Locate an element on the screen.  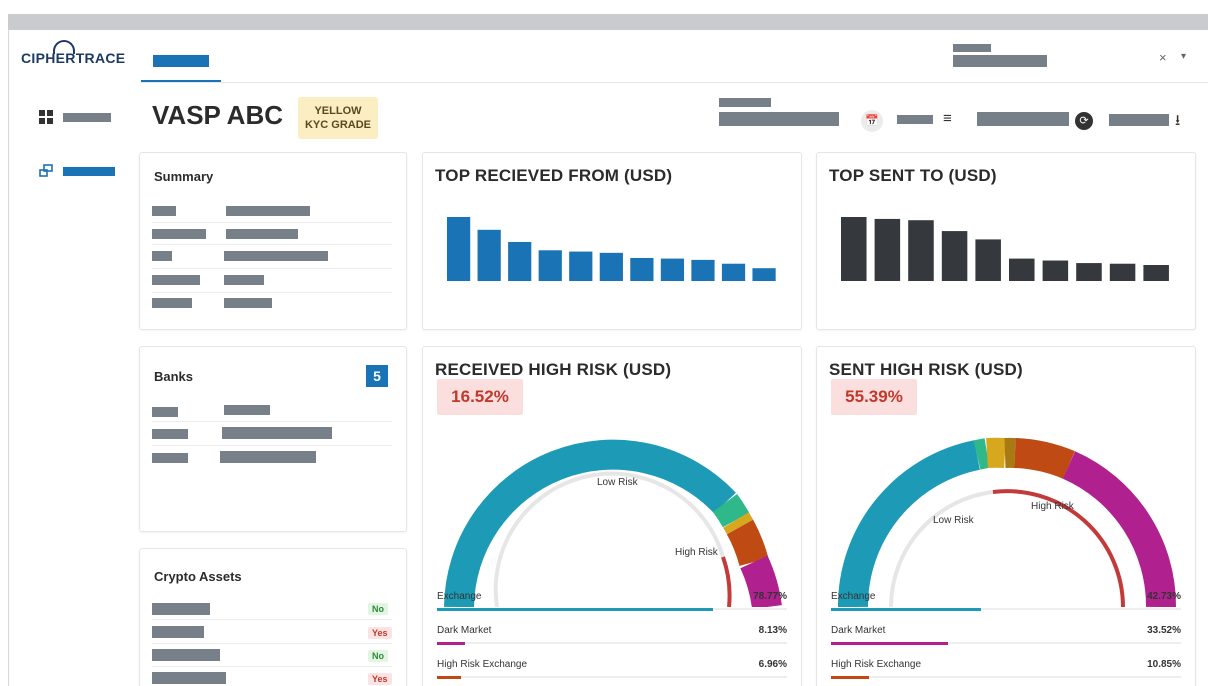
top-received-card: TOP RECIEVED FROM (USD) is located at coordinates (612, 241).